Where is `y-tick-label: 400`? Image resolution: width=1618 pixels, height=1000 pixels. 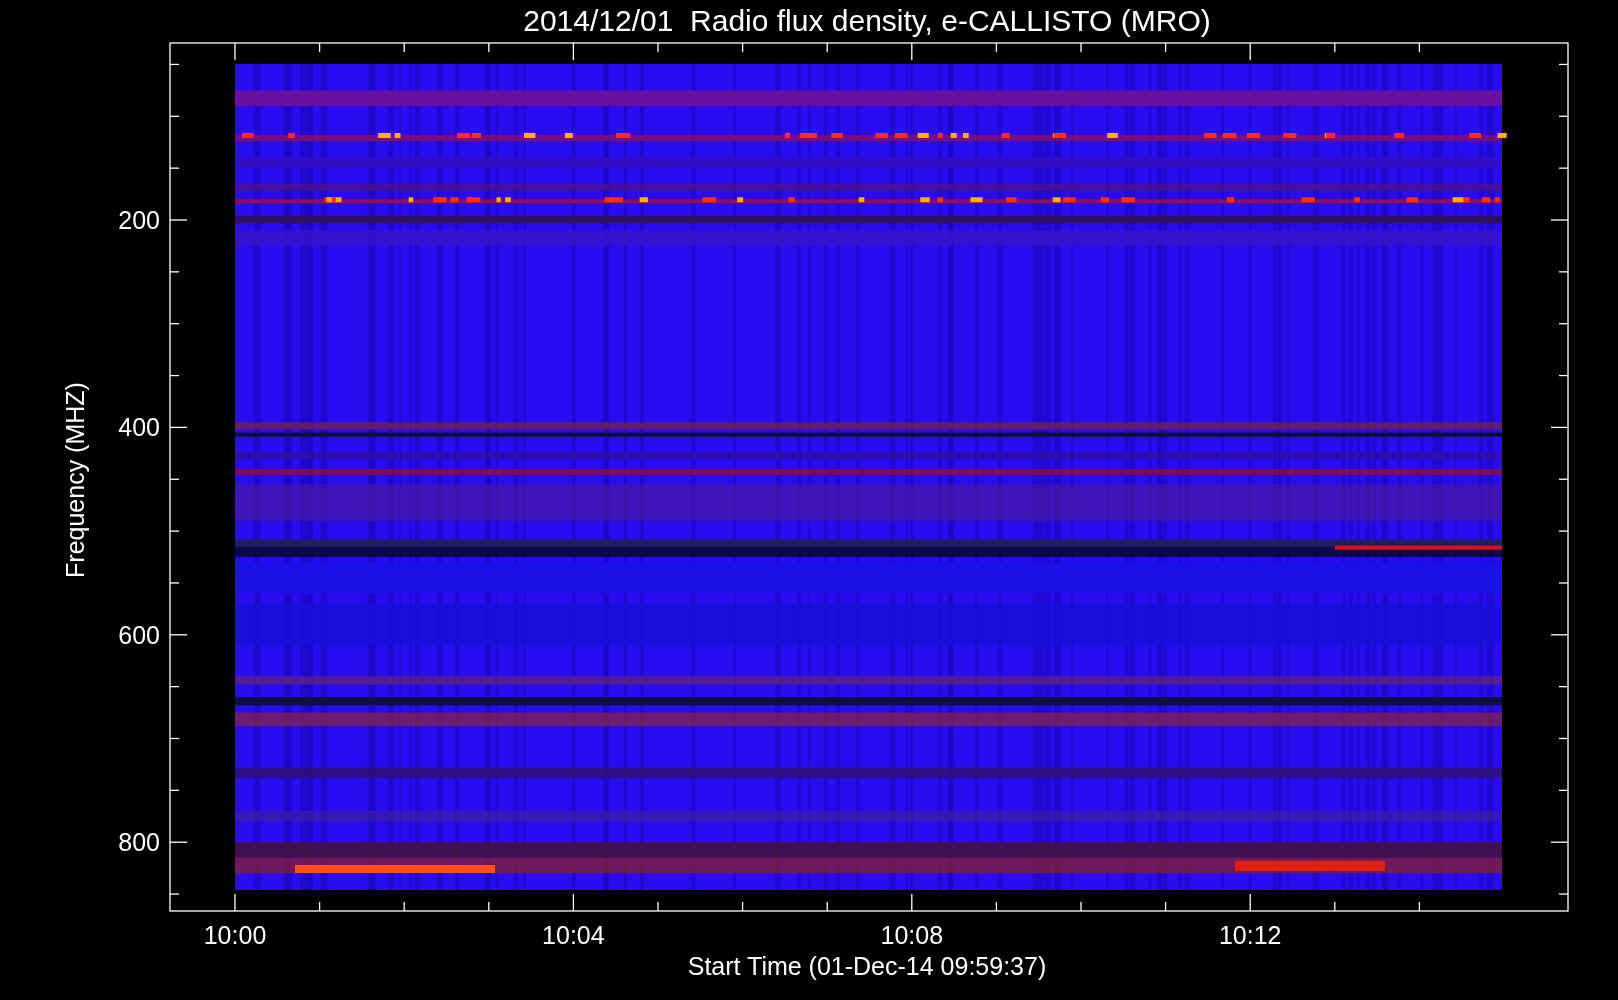 y-tick-label: 400 is located at coordinates (139, 427).